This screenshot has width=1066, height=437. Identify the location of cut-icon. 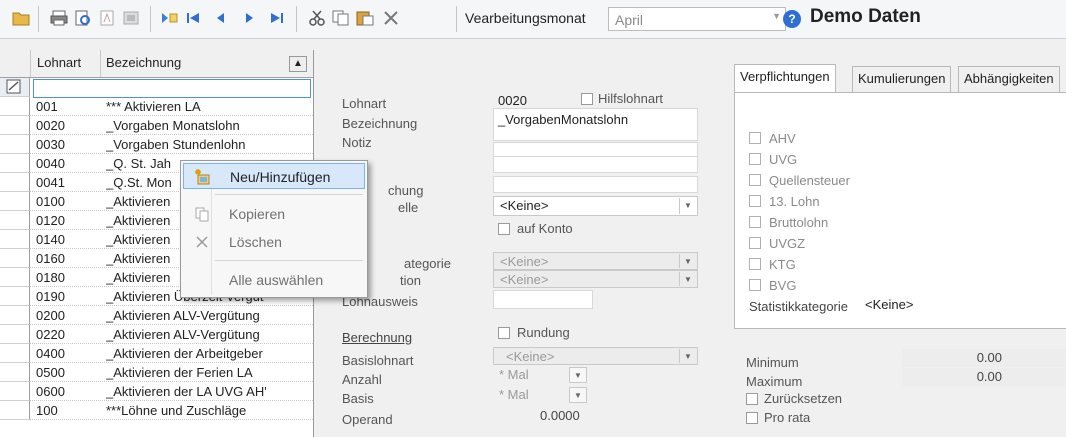
(317, 18).